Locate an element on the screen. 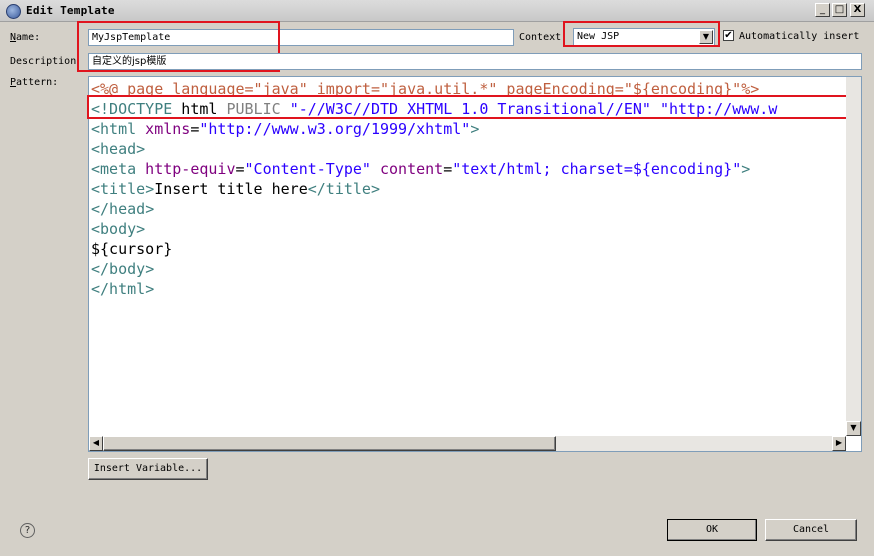 The image size is (874, 556). scroll-left-icon: ◀ is located at coordinates (96, 443).